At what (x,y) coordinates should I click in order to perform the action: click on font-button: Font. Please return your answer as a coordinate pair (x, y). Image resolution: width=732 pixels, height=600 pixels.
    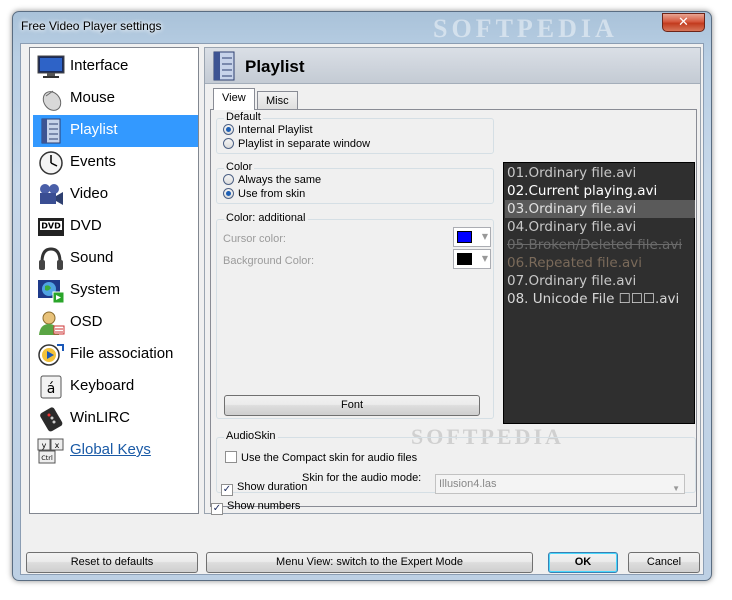
    Looking at the image, I should click on (352, 405).